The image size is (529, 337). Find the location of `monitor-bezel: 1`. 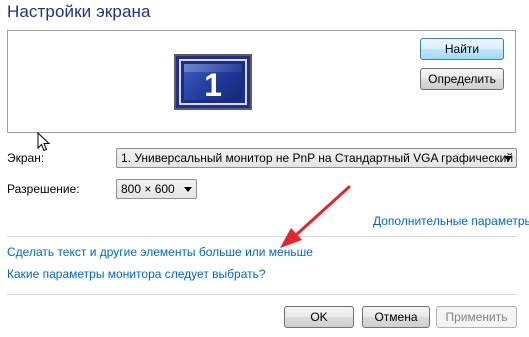

monitor-bezel: 1 is located at coordinates (213, 82).